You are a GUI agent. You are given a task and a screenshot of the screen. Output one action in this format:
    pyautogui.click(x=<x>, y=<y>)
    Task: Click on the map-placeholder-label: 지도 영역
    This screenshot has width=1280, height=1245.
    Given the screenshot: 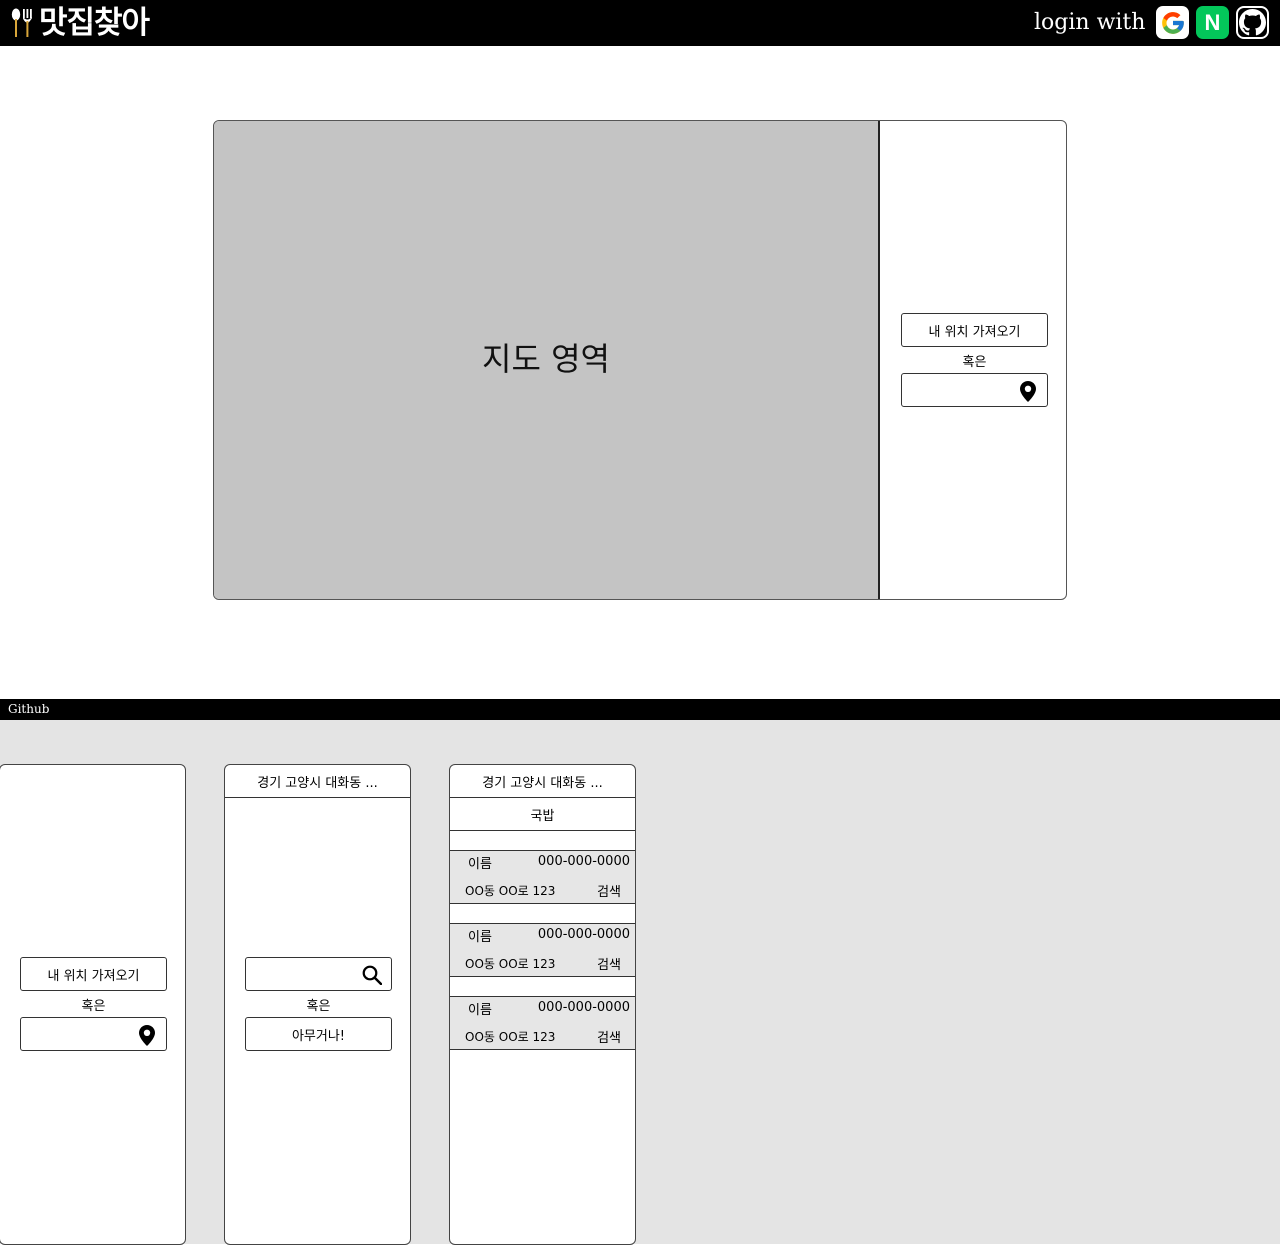 What is the action you would take?
    pyautogui.click(x=546, y=359)
    